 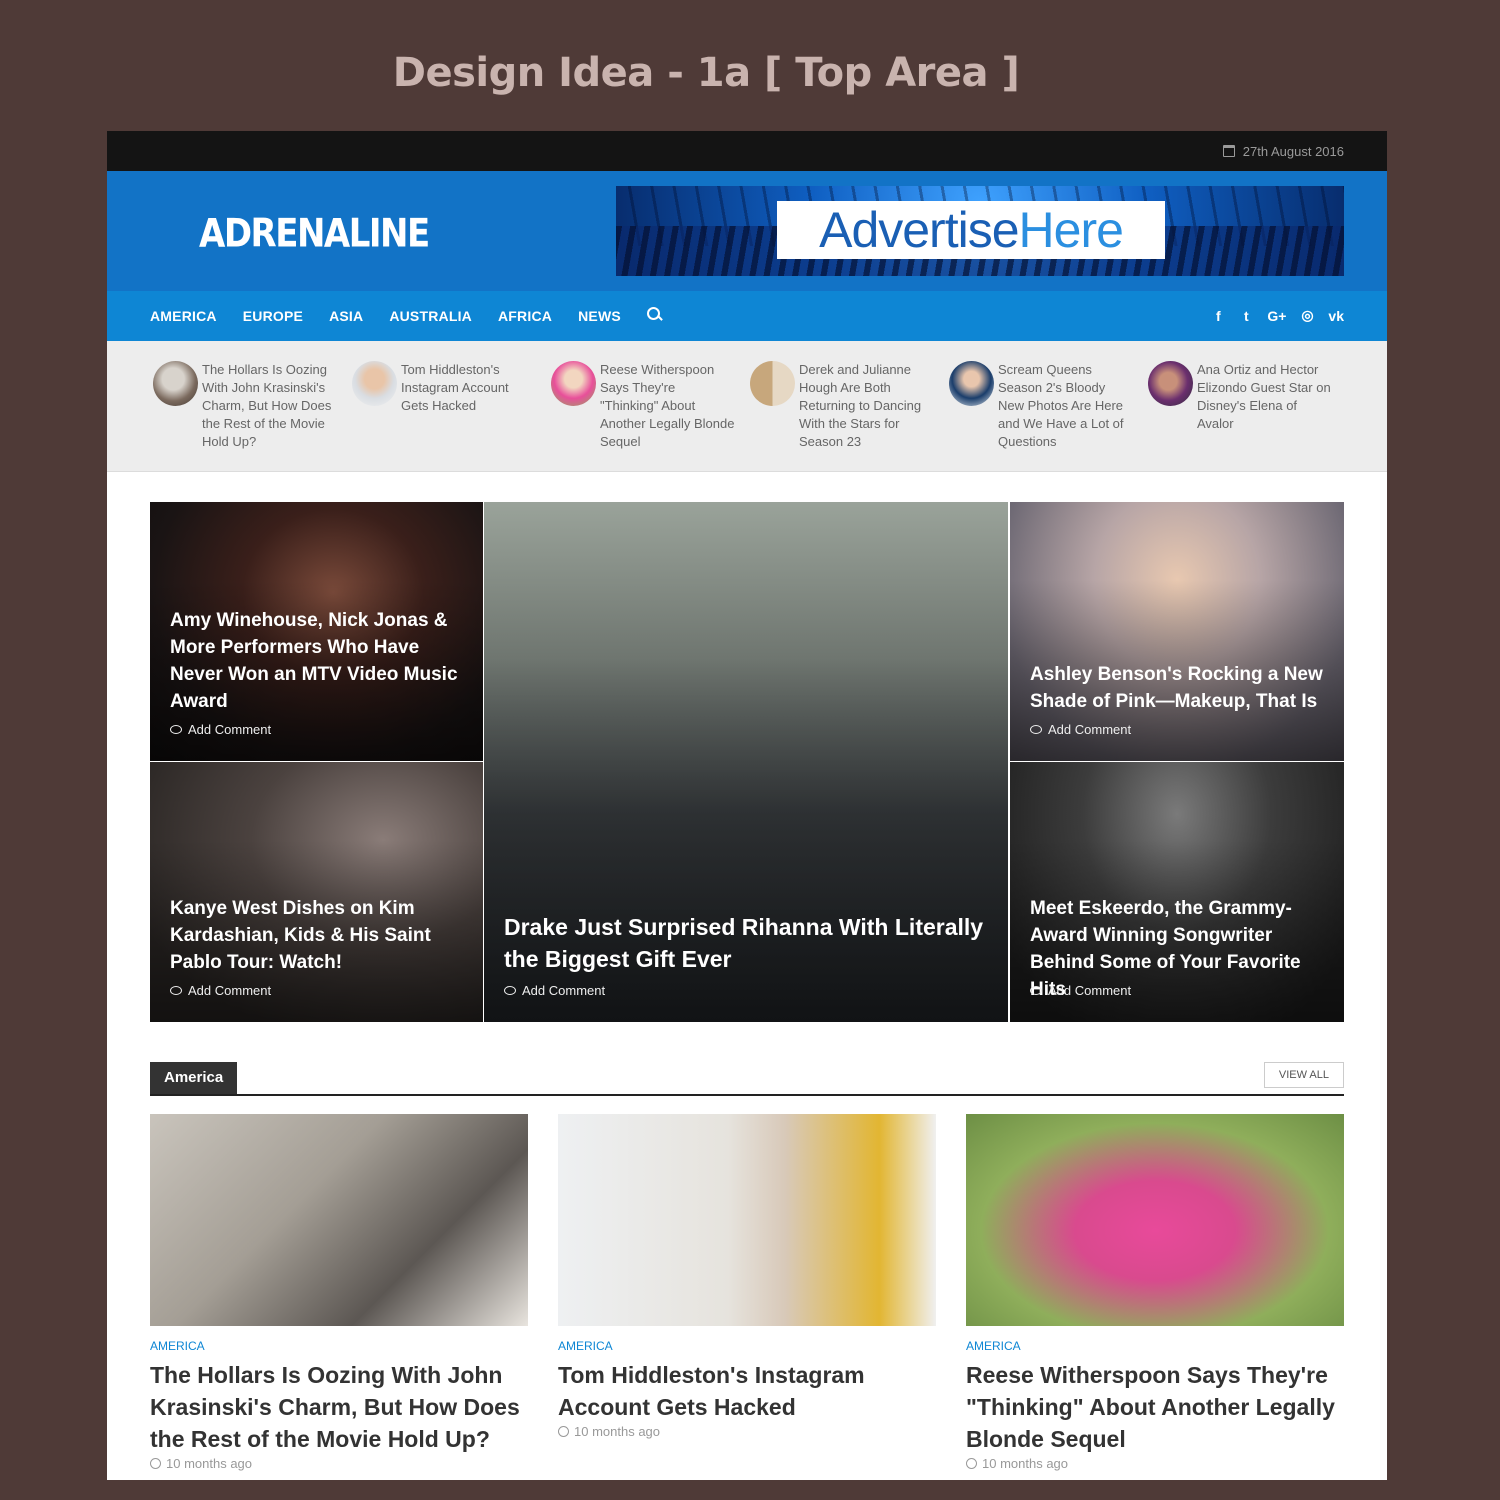 I want to click on social-links: f t G+ ◎ vk, so click(x=1277, y=315).